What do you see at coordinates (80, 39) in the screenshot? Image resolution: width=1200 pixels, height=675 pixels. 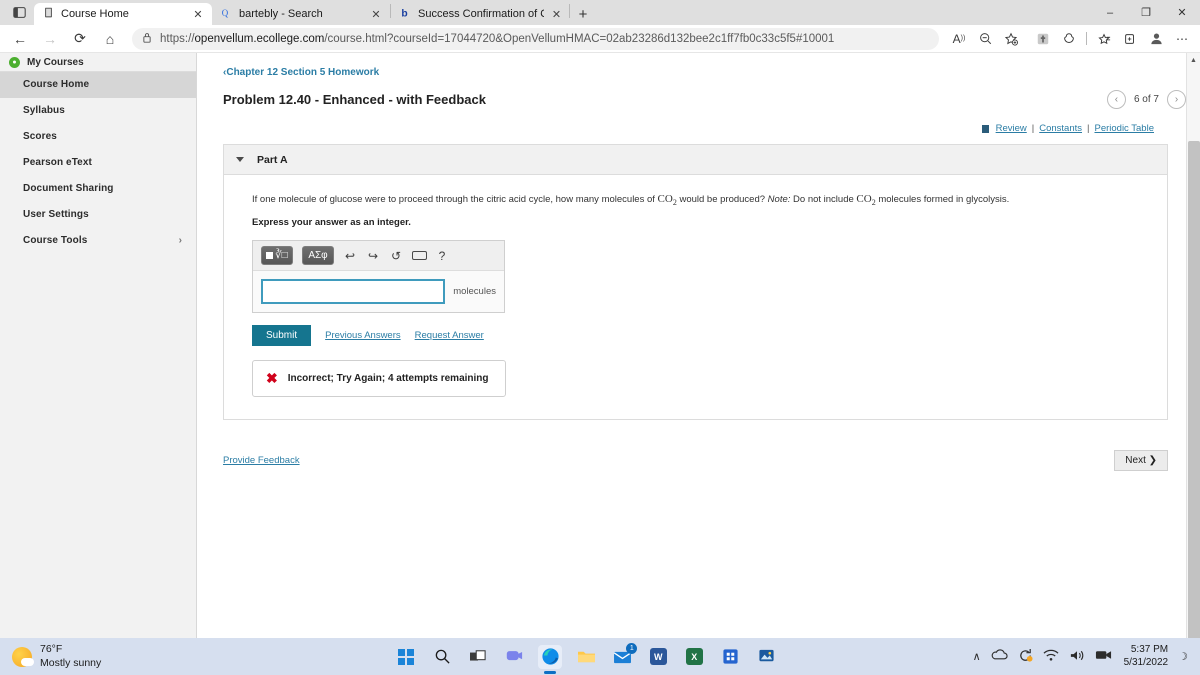 I see `refresh-button: ⟳` at bounding box center [80, 39].